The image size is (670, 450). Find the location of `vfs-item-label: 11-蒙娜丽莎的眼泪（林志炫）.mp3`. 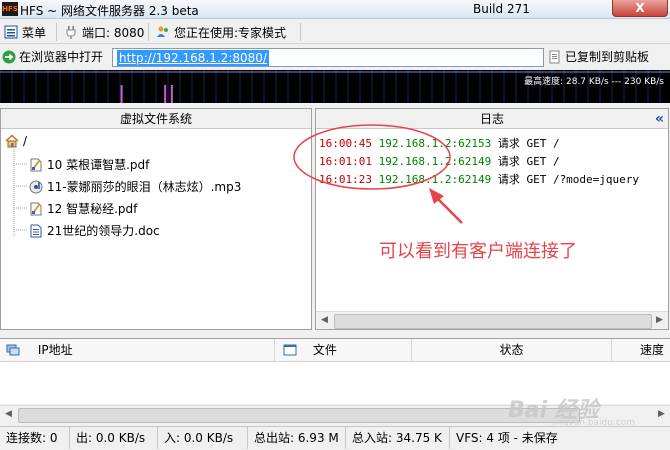

vfs-item-label: 11-蒙娜丽莎的眼泪（林志炫）.mp3 is located at coordinates (144, 187).